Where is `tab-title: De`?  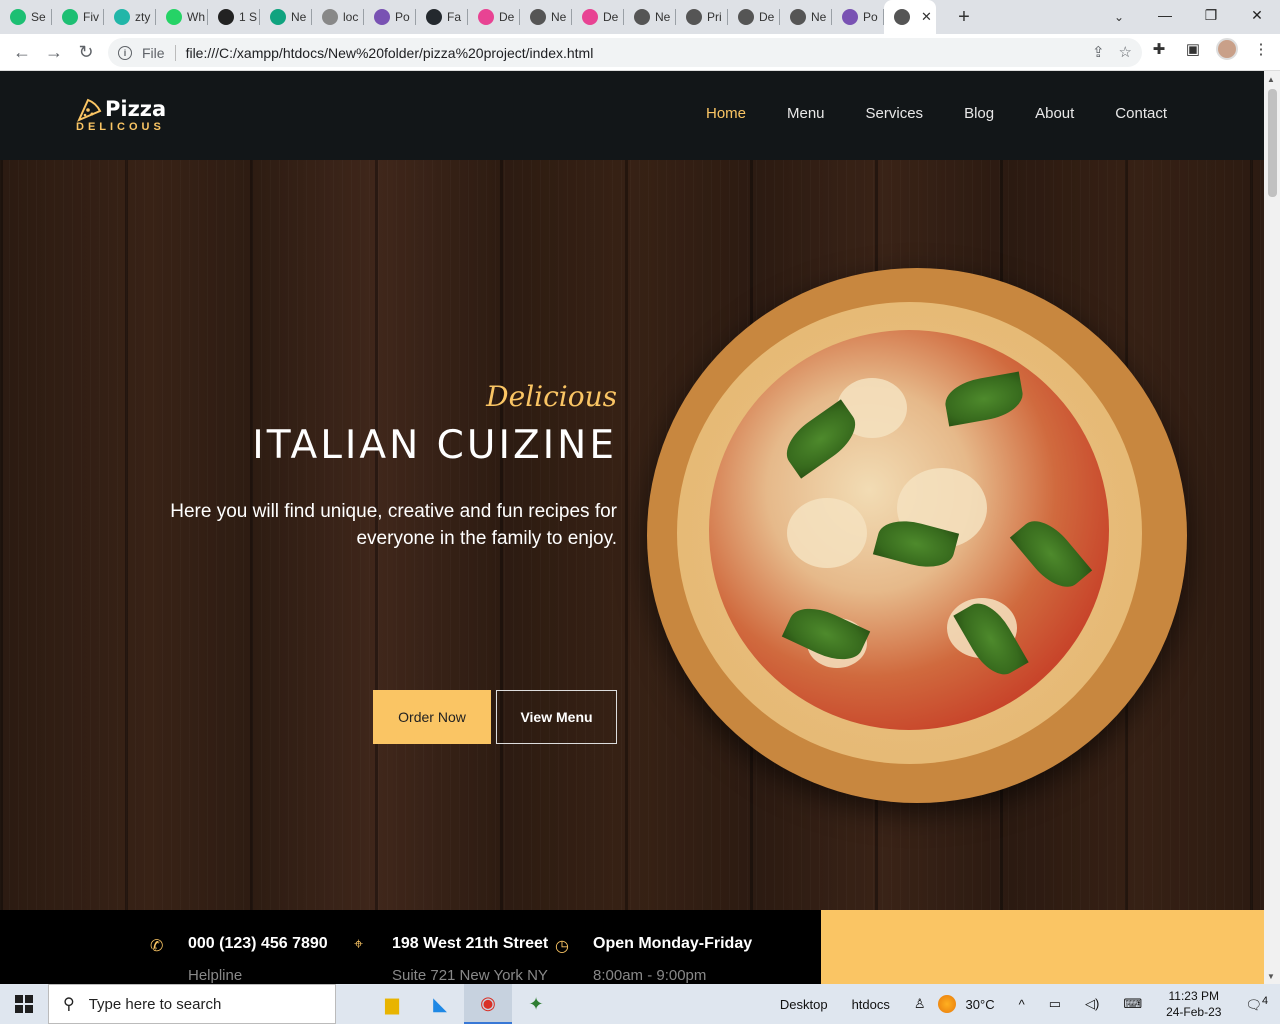
tab-title: De is located at coordinates (767, 17).